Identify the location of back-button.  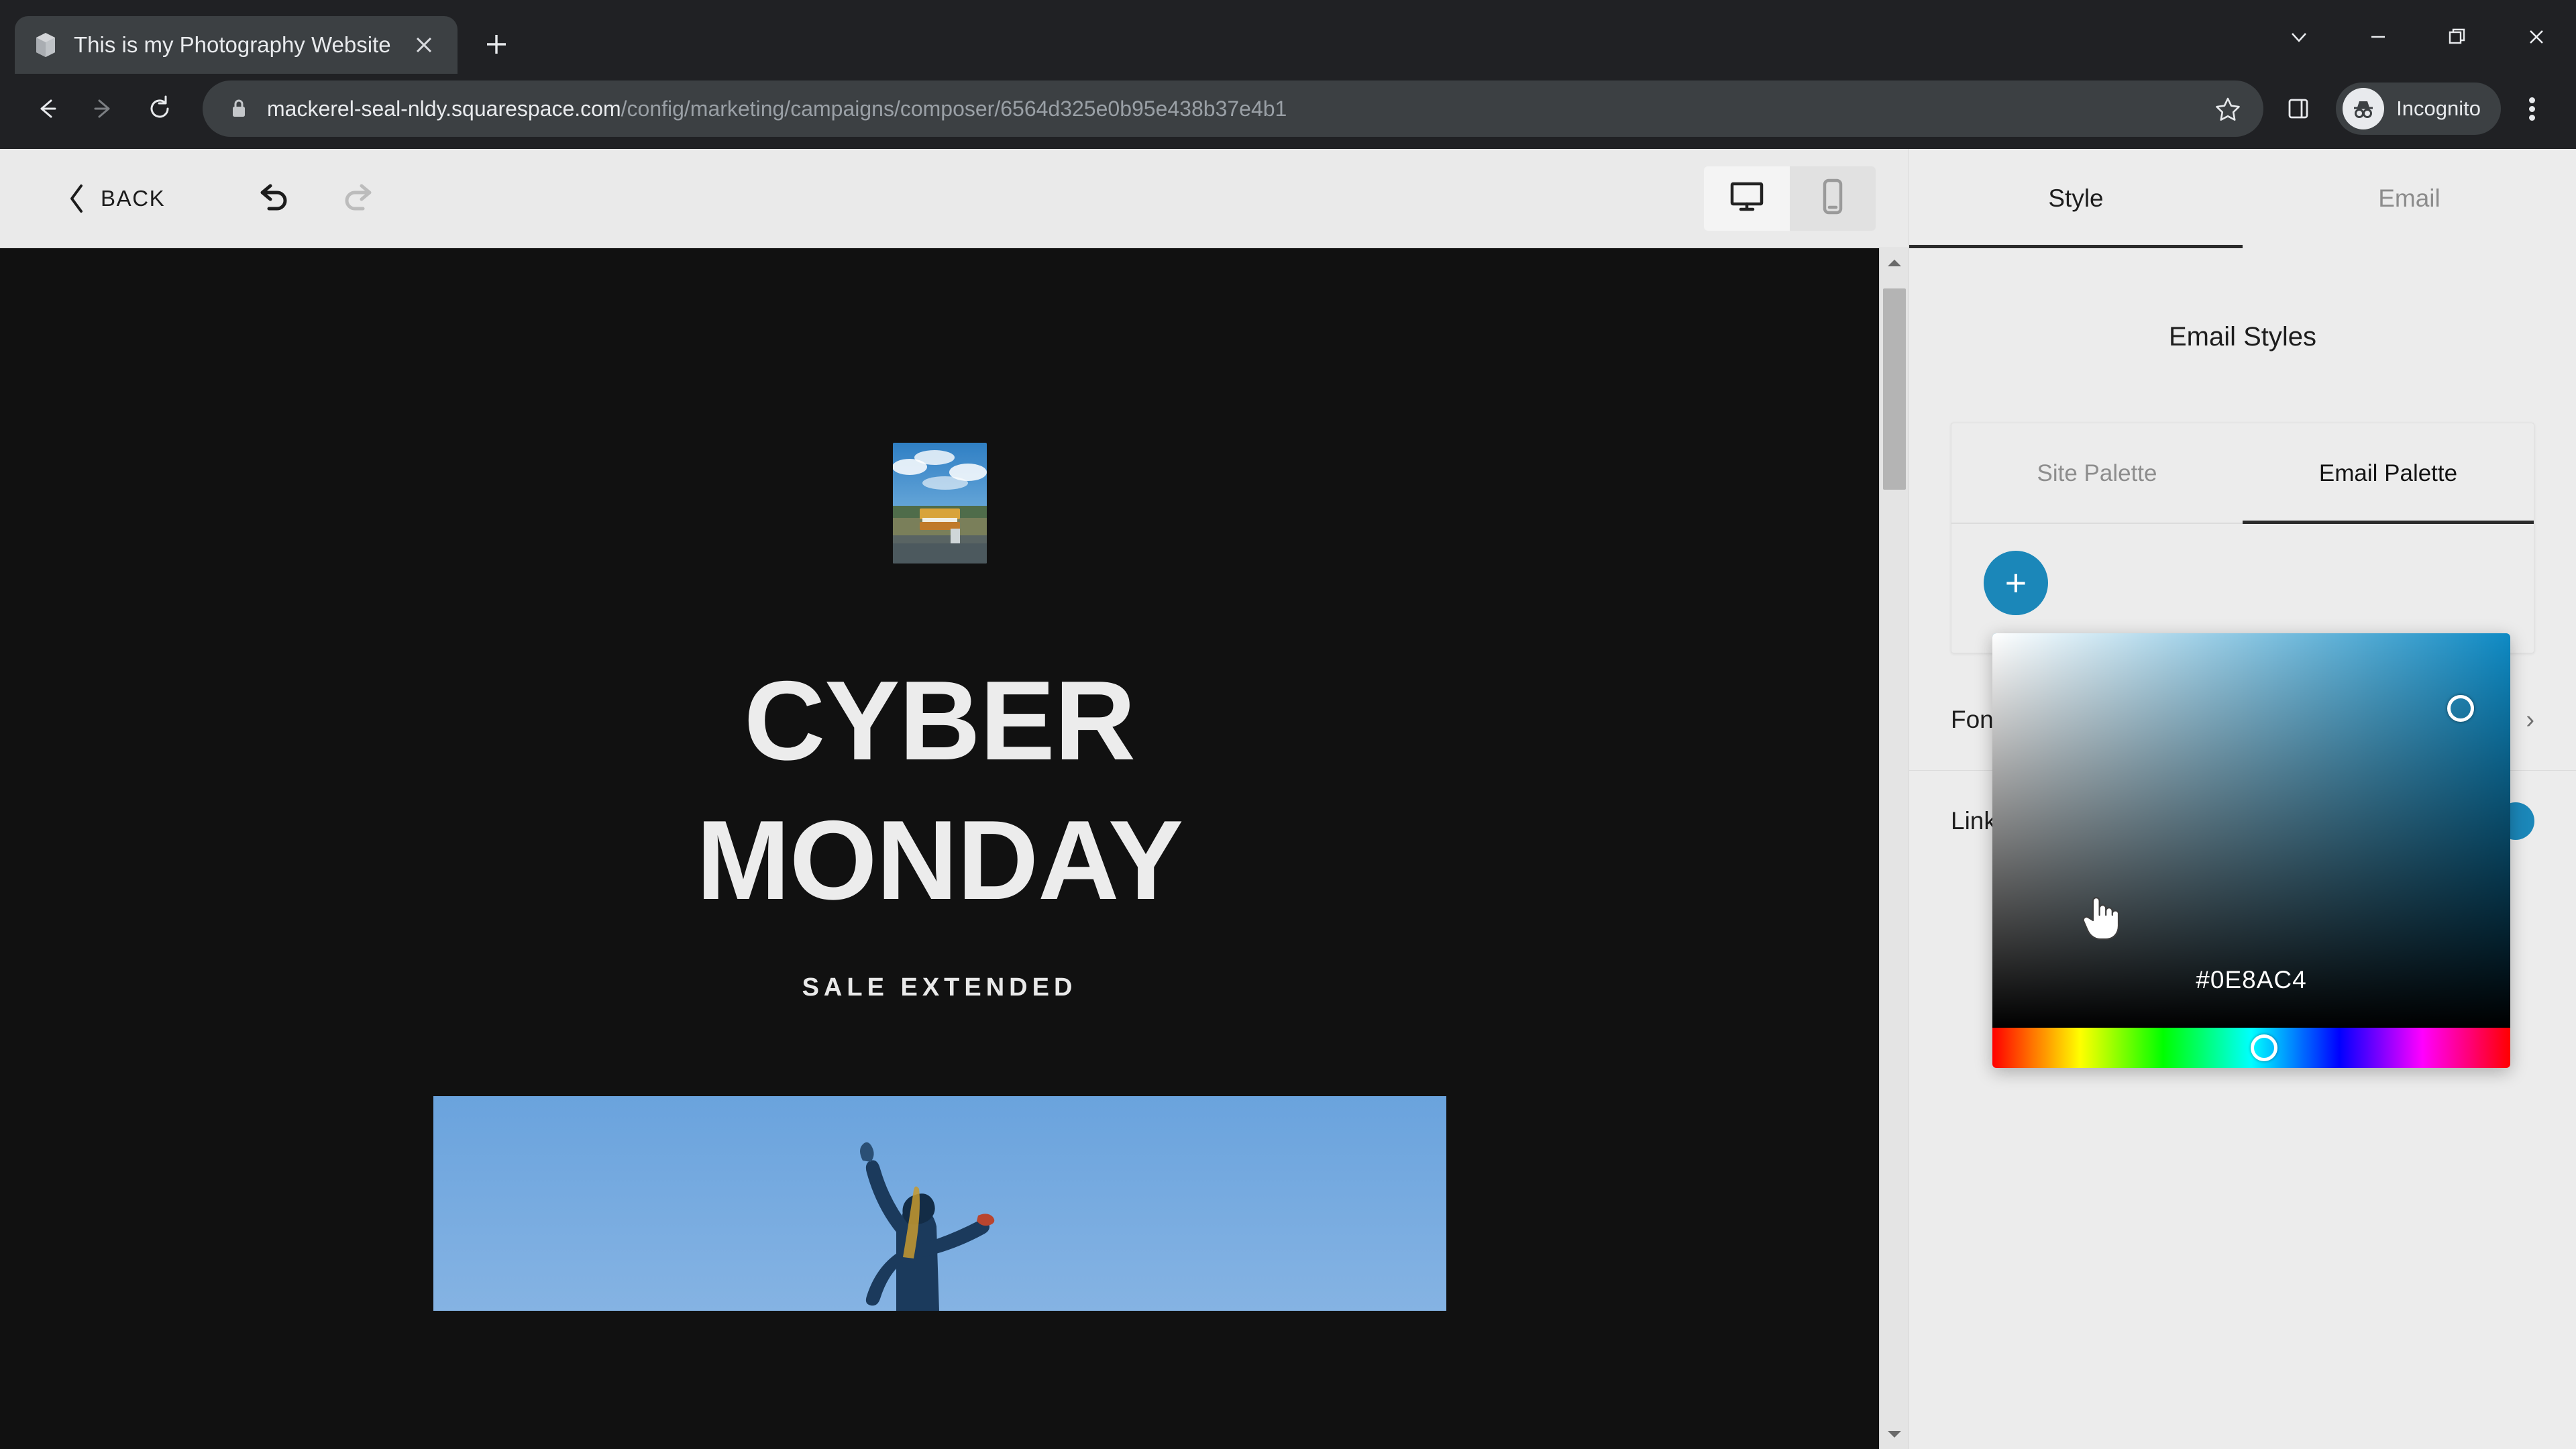
(47, 108).